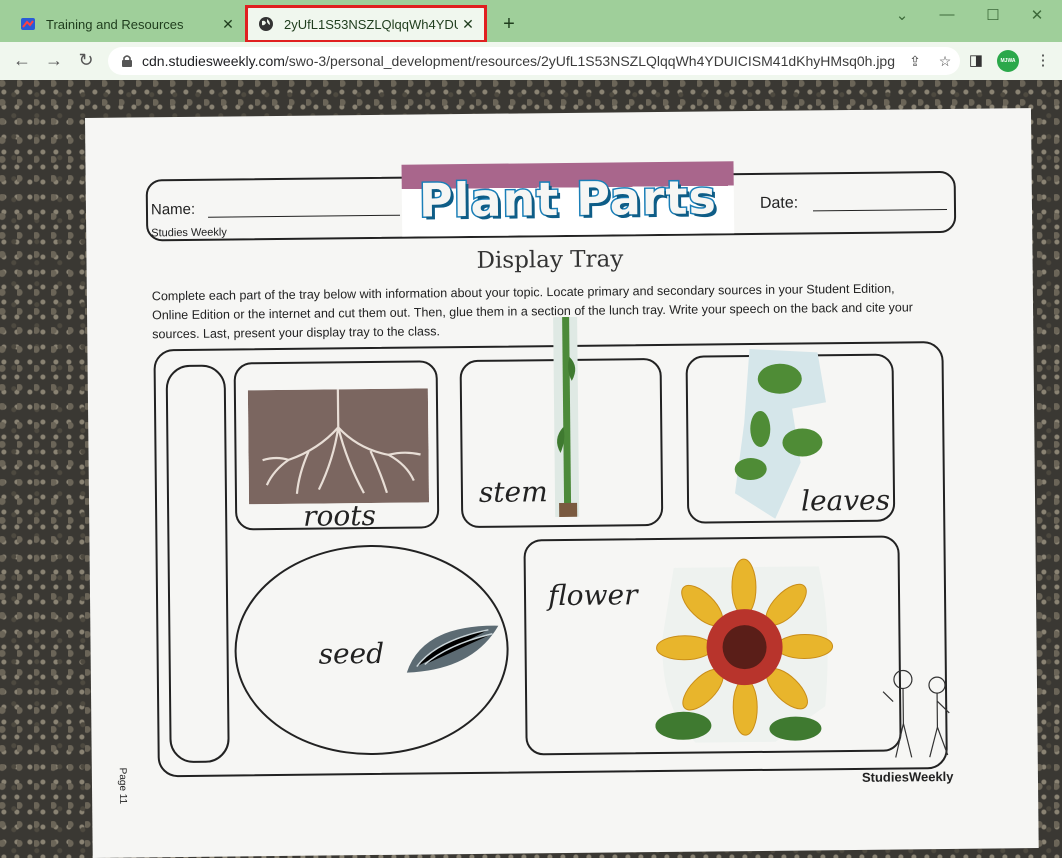 The image size is (1062, 858). I want to click on tab-search-icon: ⌄, so click(902, 15).